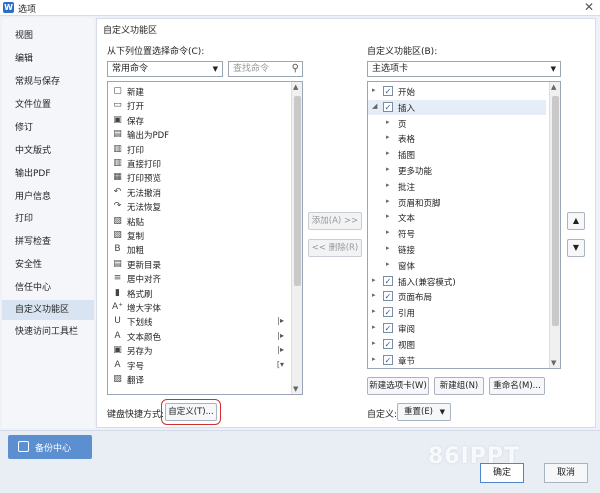 The image size is (600, 493). I want to click on sidebar-item-export-pdf: 输出PDF, so click(48, 174).